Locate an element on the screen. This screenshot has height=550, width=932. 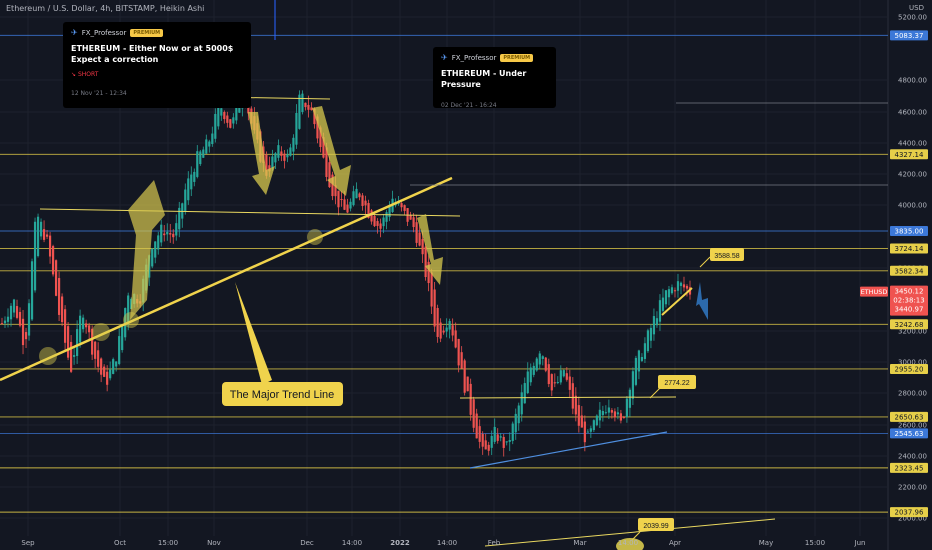
premium-badge: PREMIUM is located at coordinates (517, 57).